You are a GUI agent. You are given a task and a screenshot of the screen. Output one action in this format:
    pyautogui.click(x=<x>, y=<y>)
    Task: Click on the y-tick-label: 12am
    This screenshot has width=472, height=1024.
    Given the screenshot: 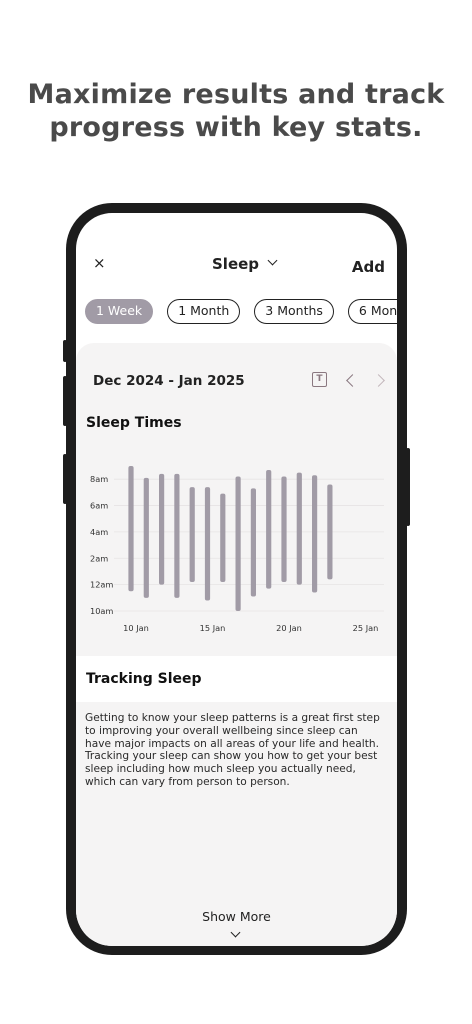 What is the action you would take?
    pyautogui.click(x=101, y=585)
    